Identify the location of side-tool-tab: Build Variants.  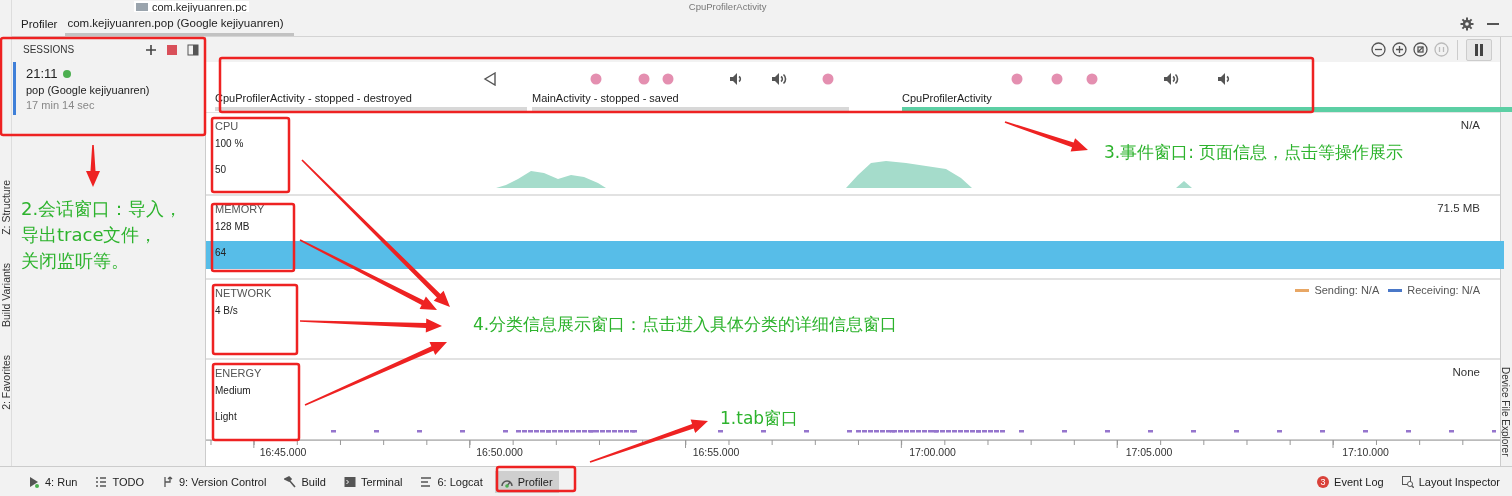
(6, 294).